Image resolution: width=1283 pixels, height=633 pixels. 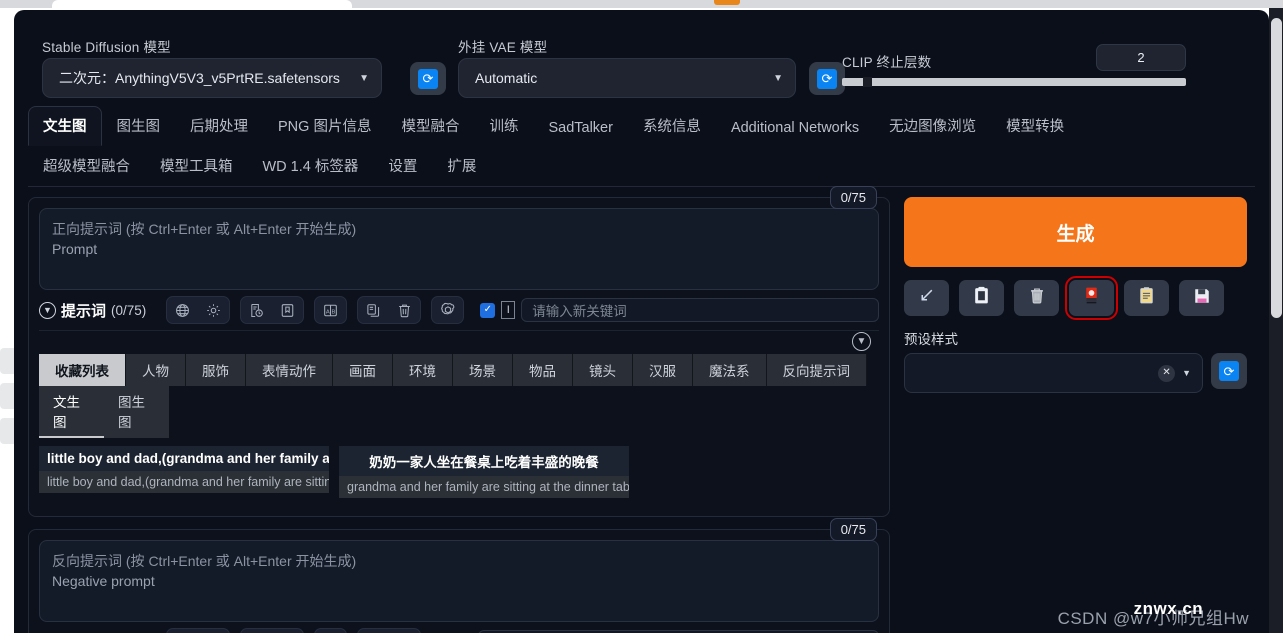 I want to click on prompt-collapse-row: ▼, so click(x=459, y=340).